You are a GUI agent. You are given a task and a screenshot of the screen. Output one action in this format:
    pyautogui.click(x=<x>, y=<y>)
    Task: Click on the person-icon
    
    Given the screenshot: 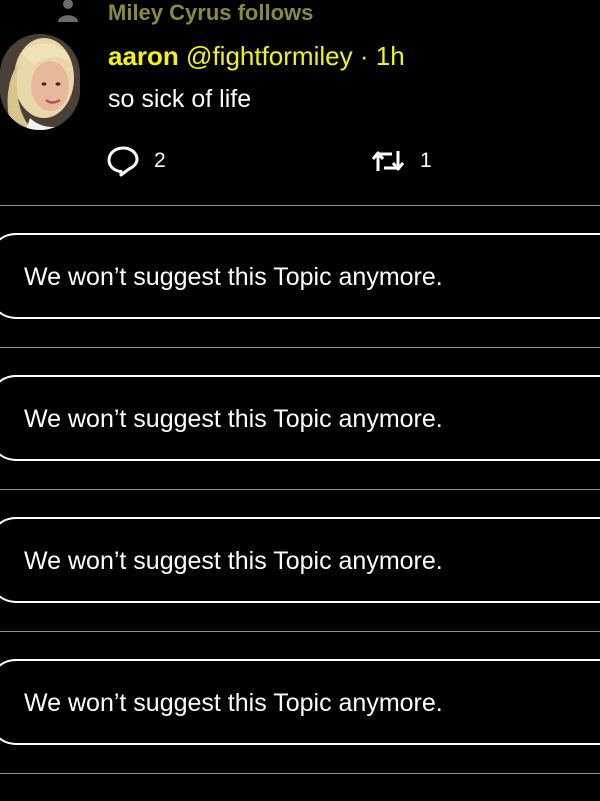 What is the action you would take?
    pyautogui.click(x=68, y=11)
    